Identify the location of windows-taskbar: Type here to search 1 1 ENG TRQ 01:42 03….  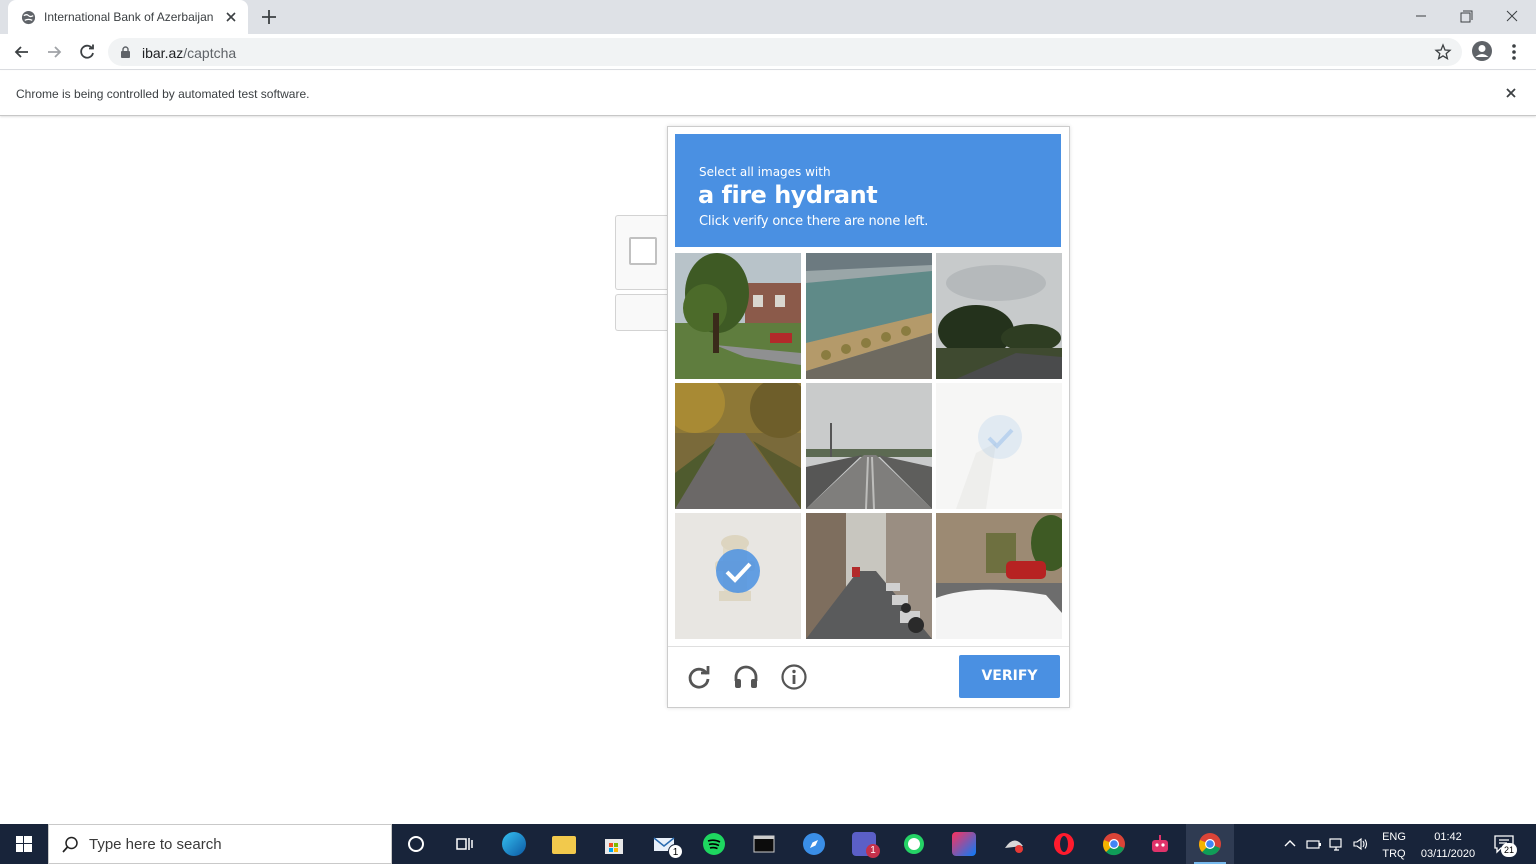
(768, 844).